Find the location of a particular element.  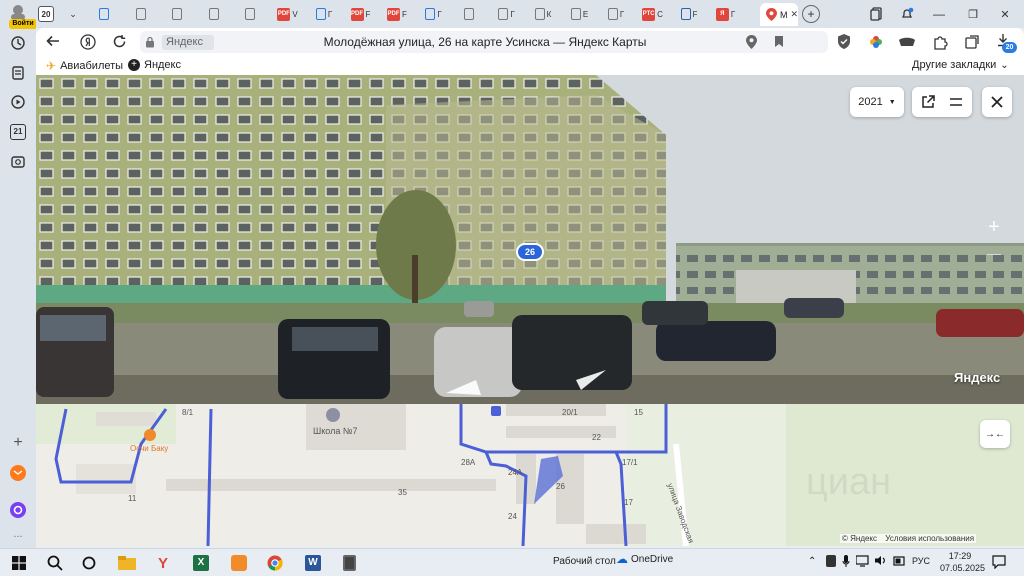

battery-icon is located at coordinates (899, 562).